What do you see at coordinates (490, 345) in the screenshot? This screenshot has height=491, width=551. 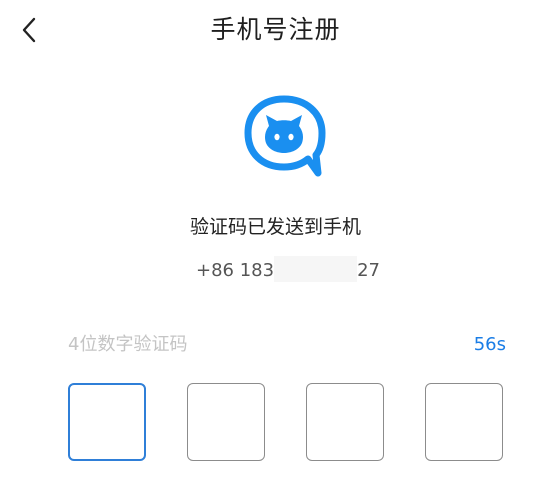 I see `resend-countdown: 56s` at bounding box center [490, 345].